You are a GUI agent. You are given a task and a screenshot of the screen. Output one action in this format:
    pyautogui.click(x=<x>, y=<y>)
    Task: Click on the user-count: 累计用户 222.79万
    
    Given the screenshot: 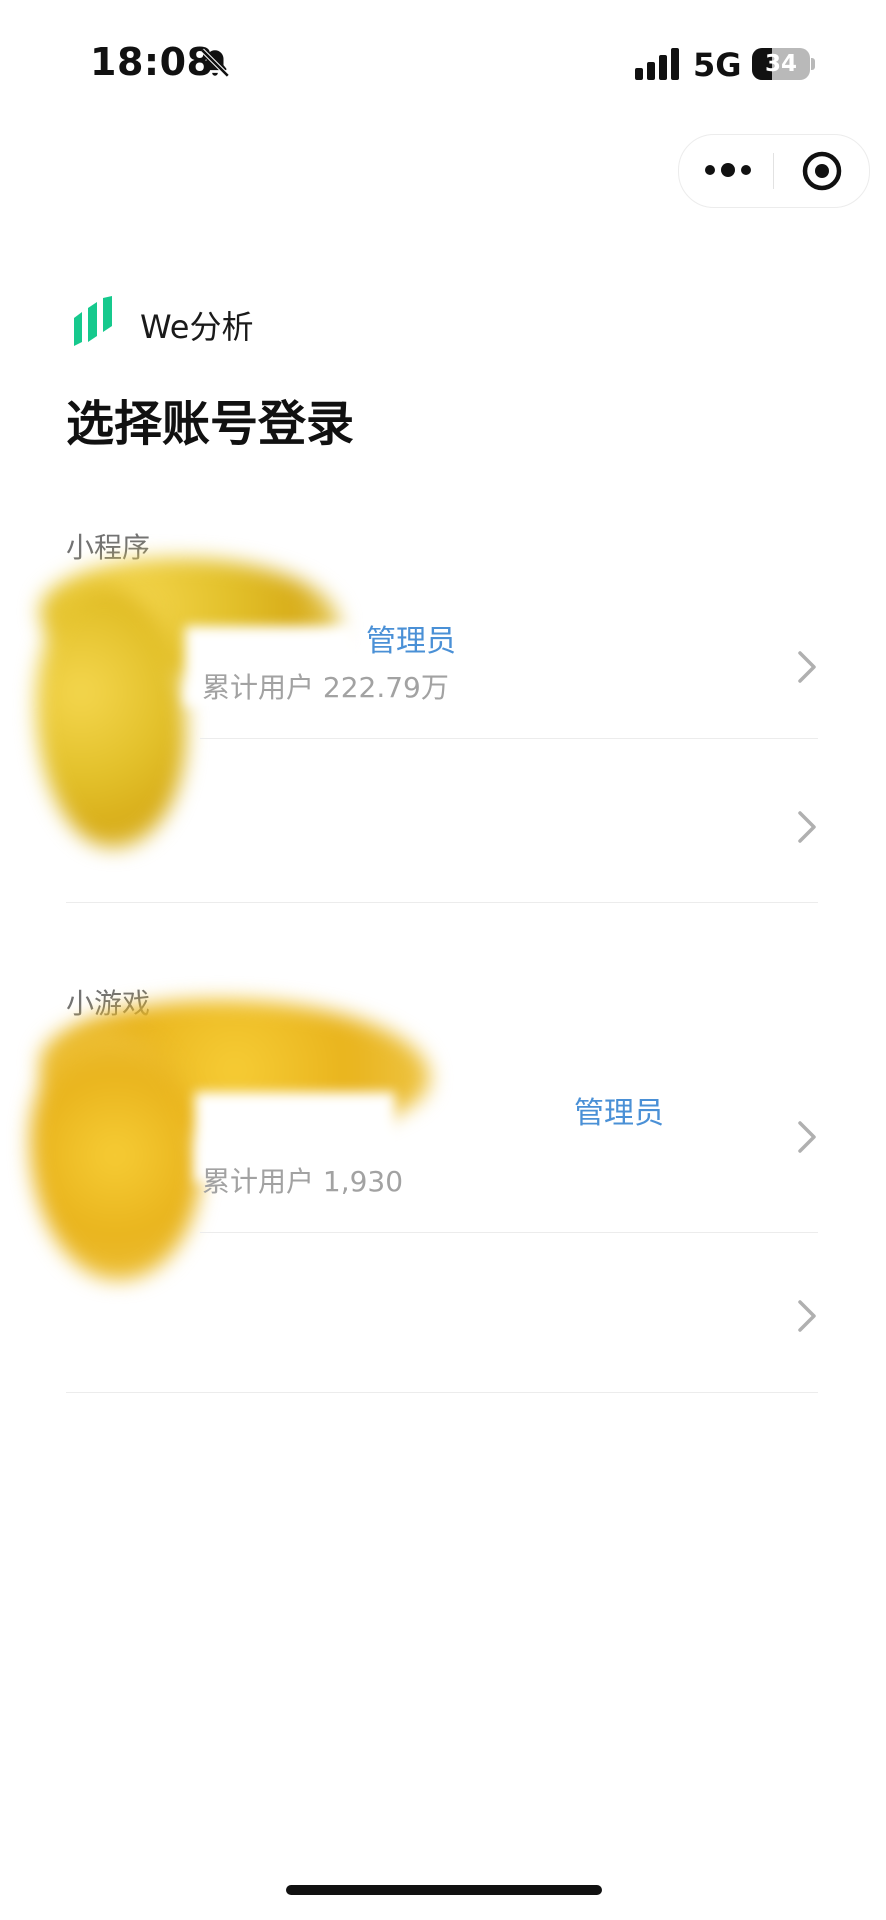 What is the action you would take?
    pyautogui.click(x=325, y=687)
    